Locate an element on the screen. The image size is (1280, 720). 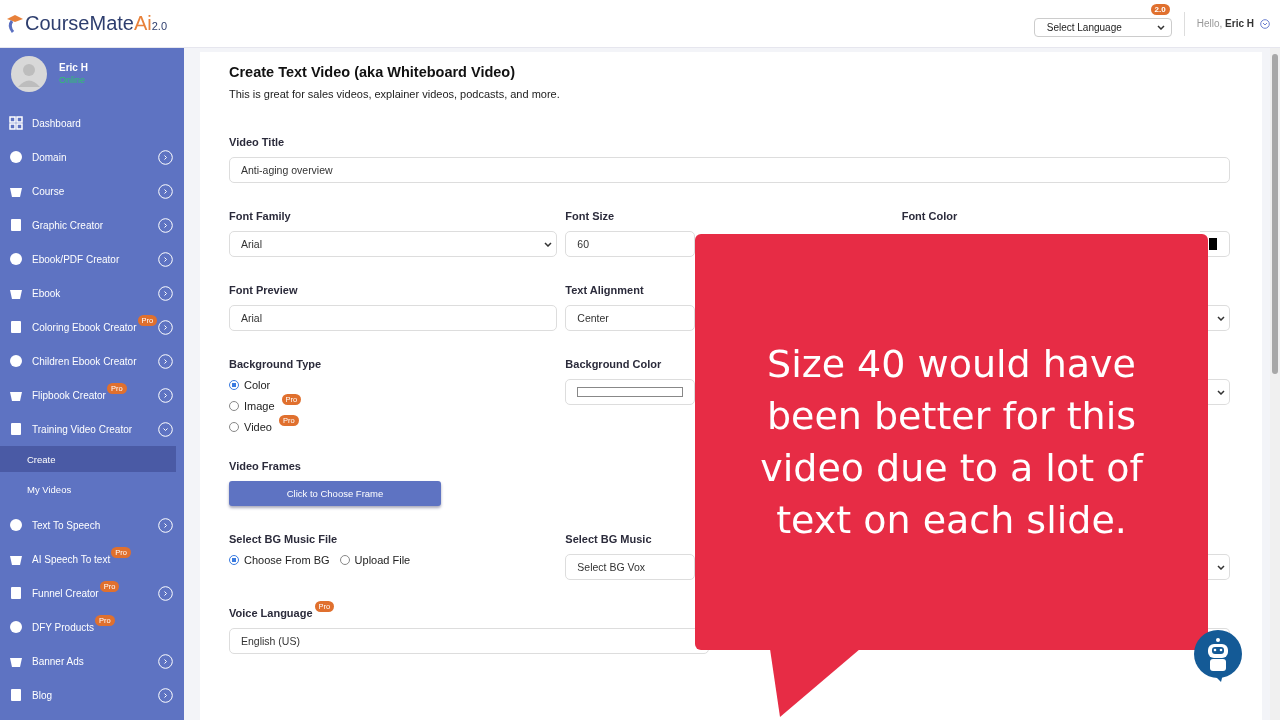
choose-frame-button: Click to Choose Frame is located at coordinates (335, 493).